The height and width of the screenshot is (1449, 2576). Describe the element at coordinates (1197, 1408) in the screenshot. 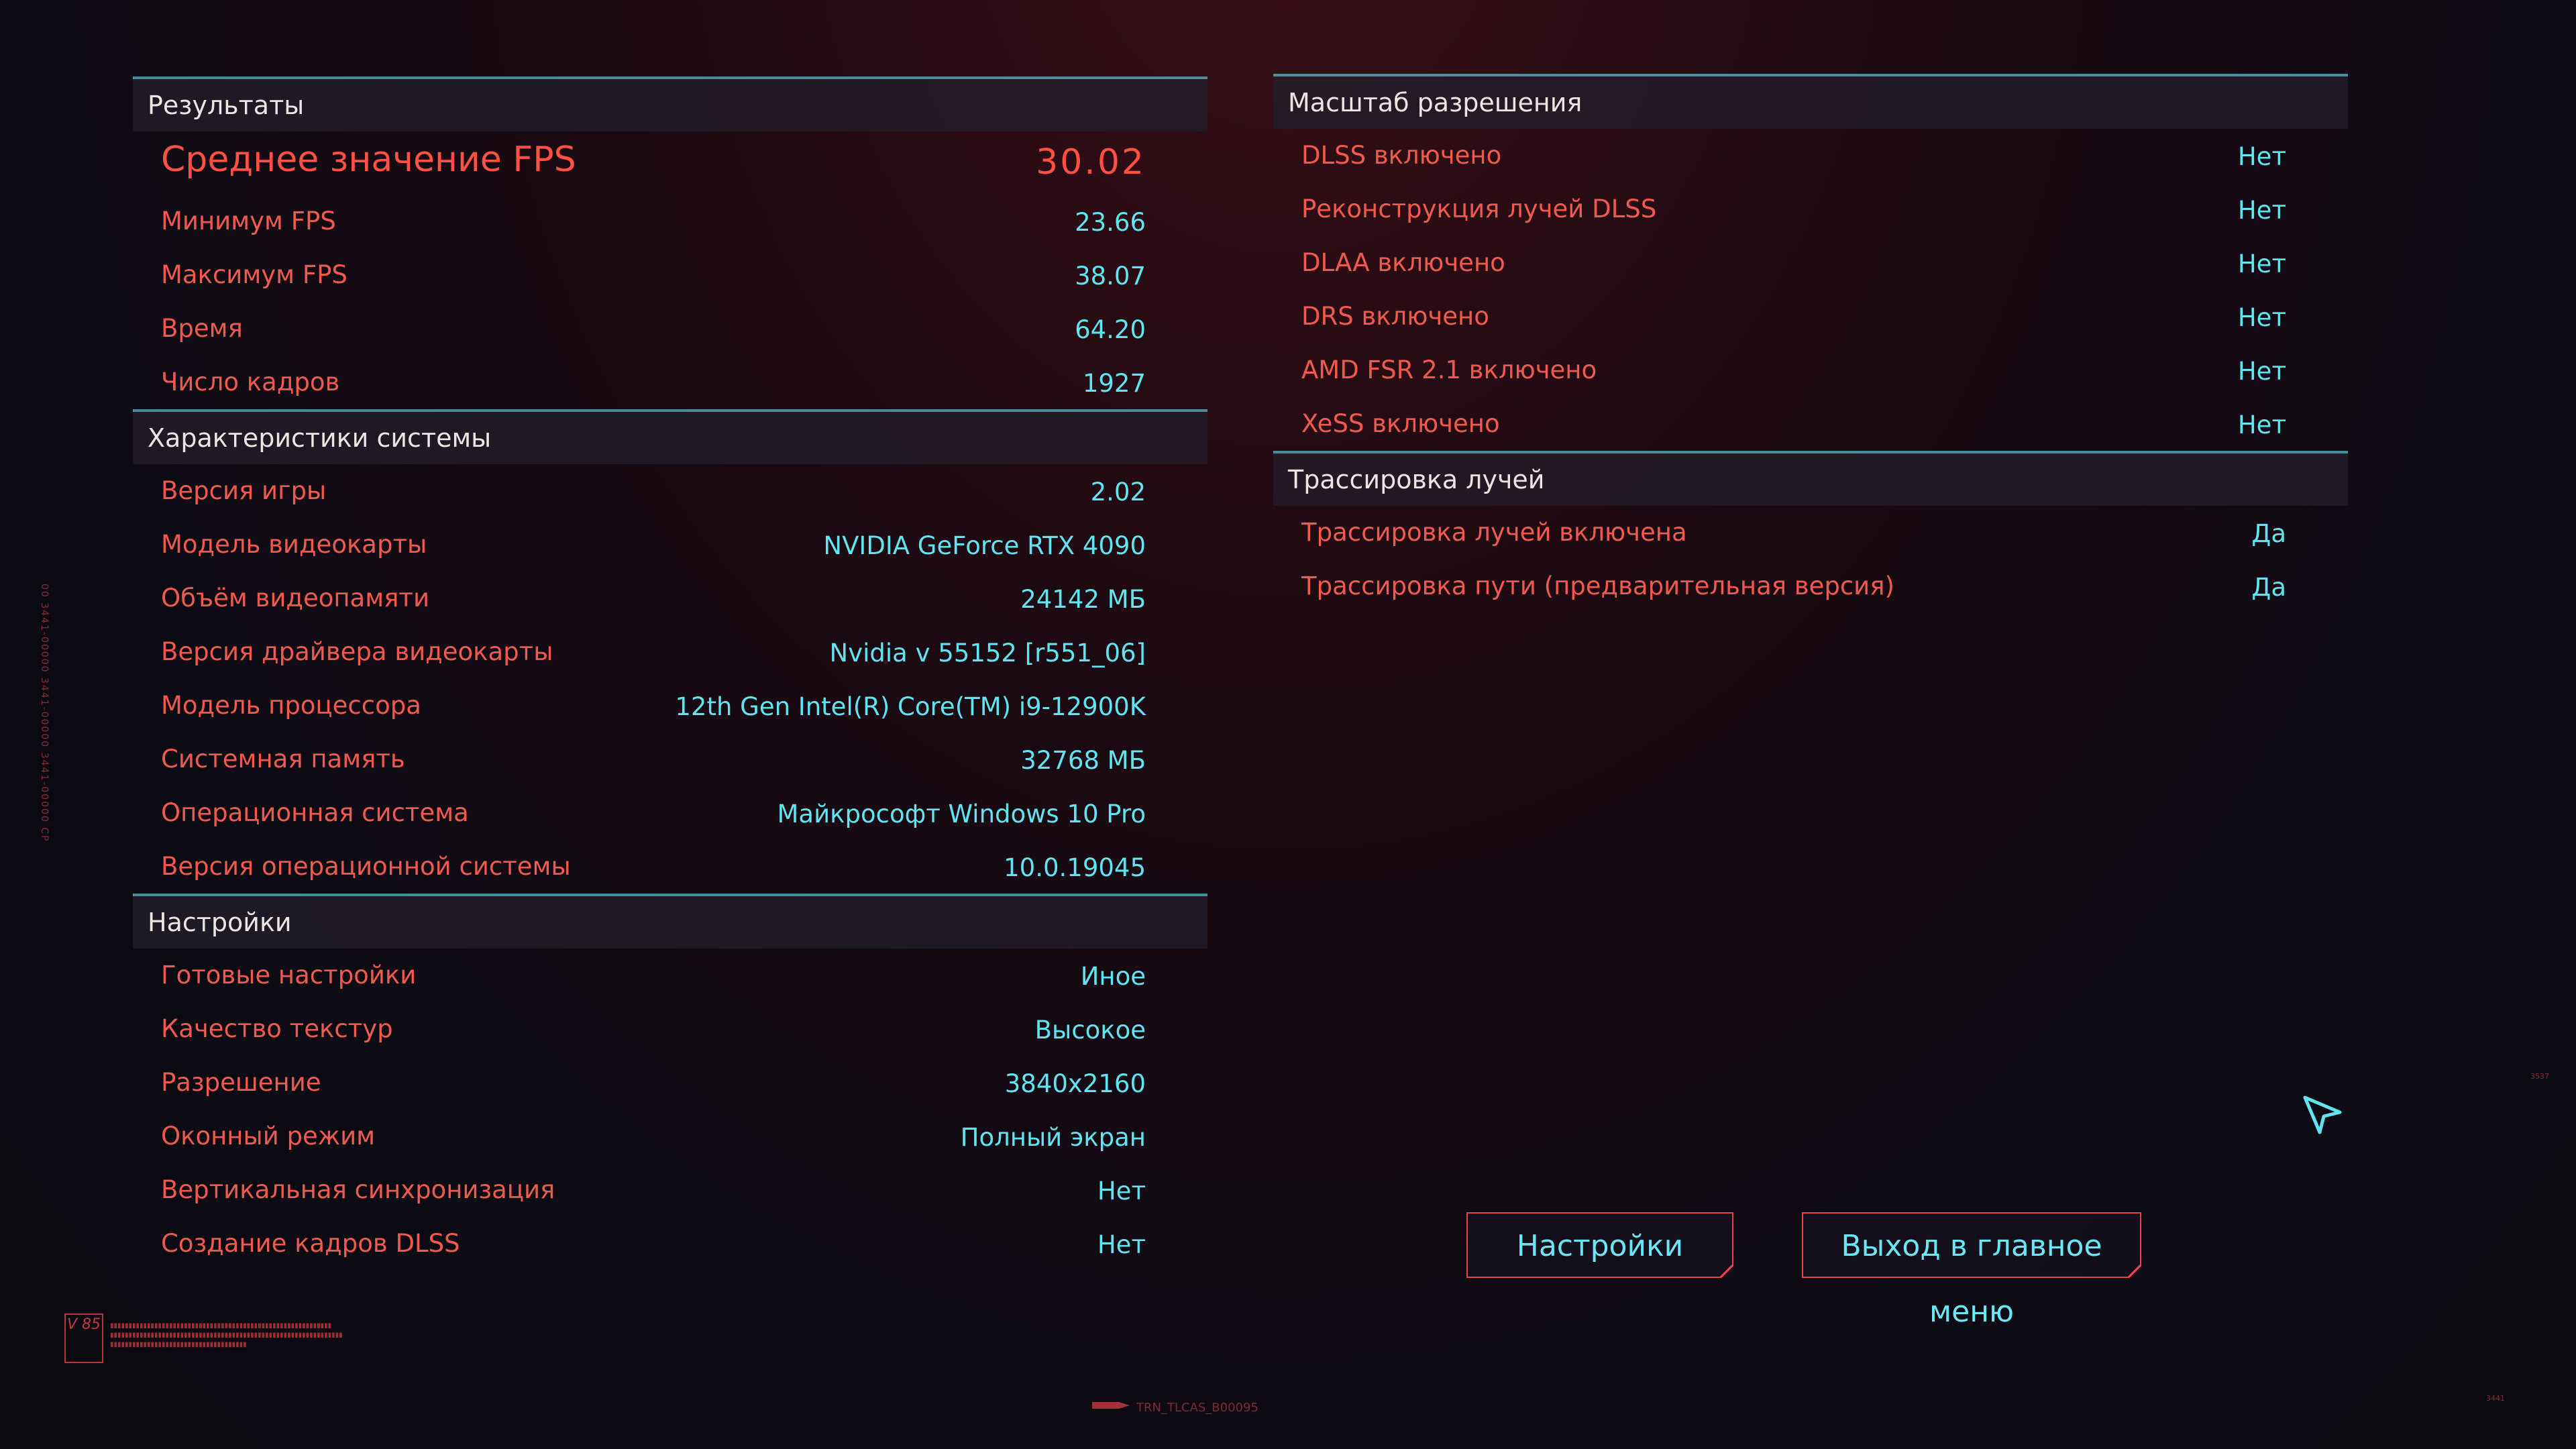

I see `bottom-tag-text: TRN_TLCAS_B00095` at that location.